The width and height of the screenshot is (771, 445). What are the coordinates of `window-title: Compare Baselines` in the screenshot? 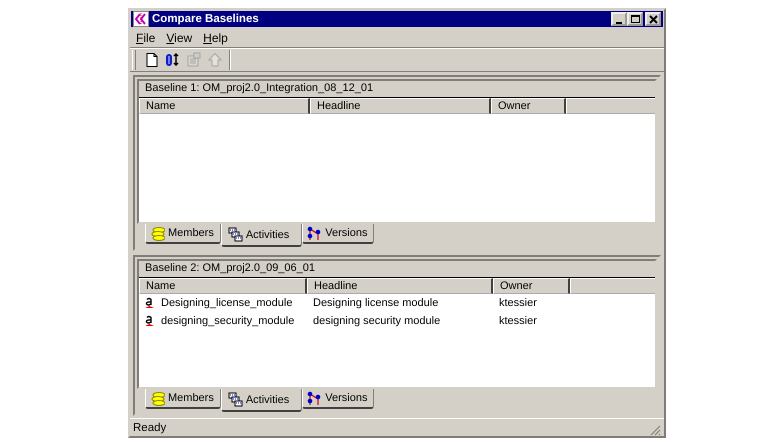 It's located at (206, 19).